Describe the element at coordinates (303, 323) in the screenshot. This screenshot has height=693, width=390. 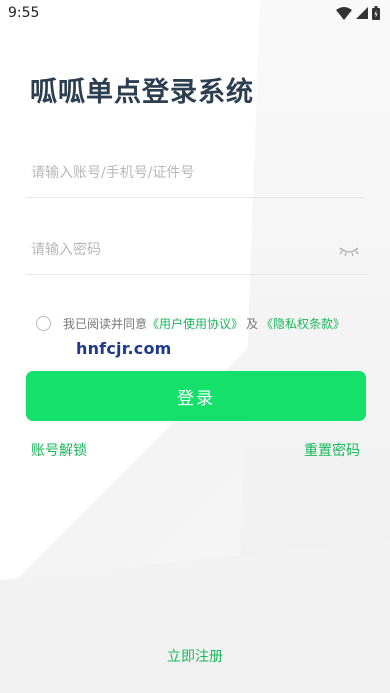
I see `privacy-policy-link: 《隐私权条款》` at that location.